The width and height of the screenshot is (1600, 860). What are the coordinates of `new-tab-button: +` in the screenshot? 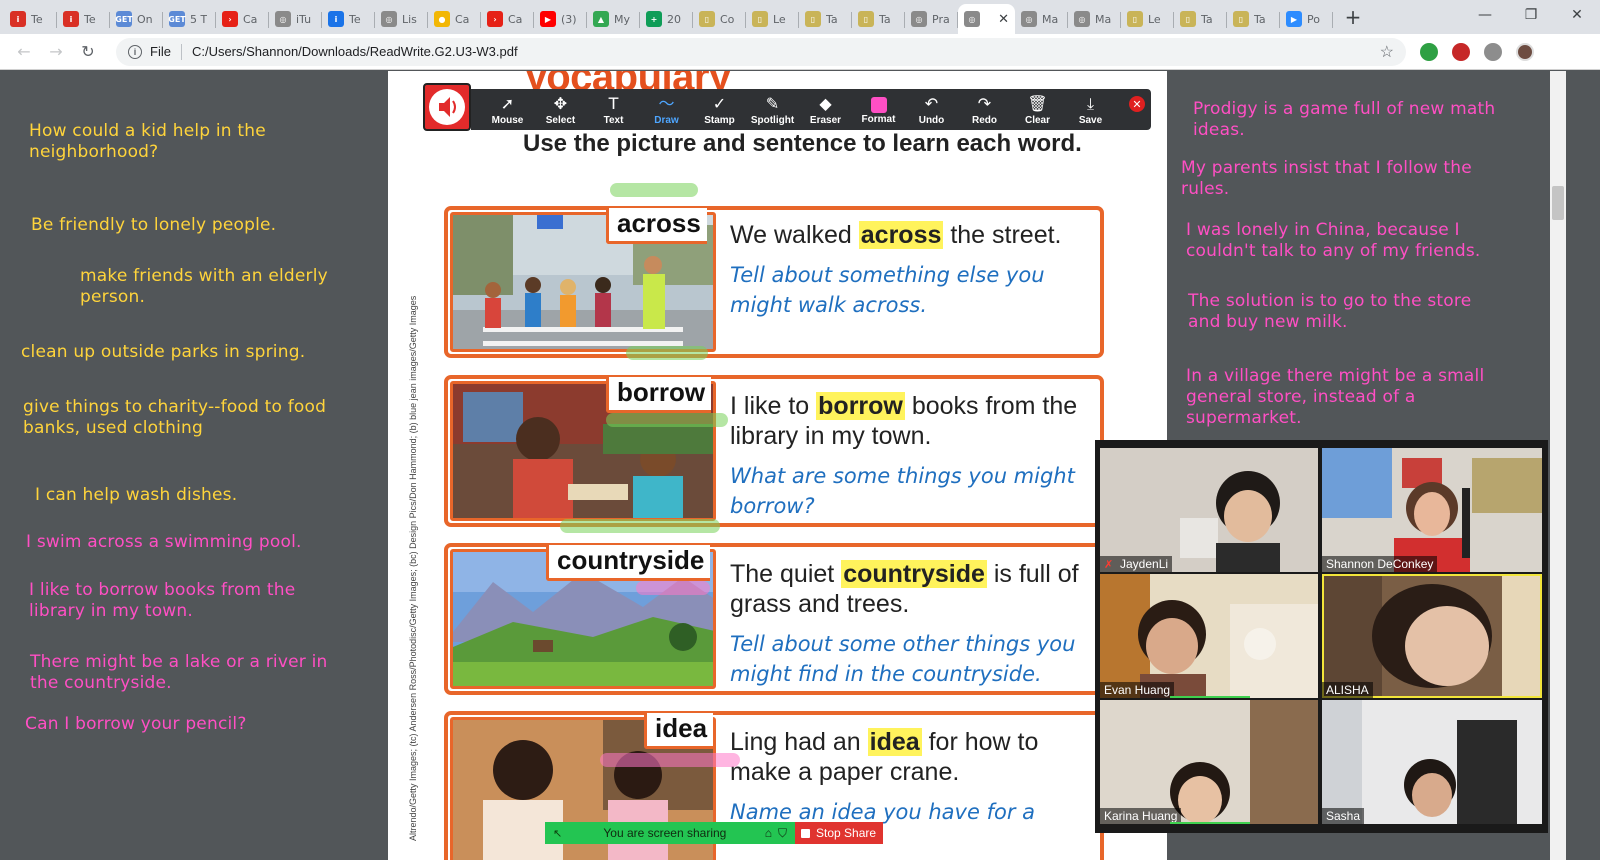 It's located at (1353, 17).